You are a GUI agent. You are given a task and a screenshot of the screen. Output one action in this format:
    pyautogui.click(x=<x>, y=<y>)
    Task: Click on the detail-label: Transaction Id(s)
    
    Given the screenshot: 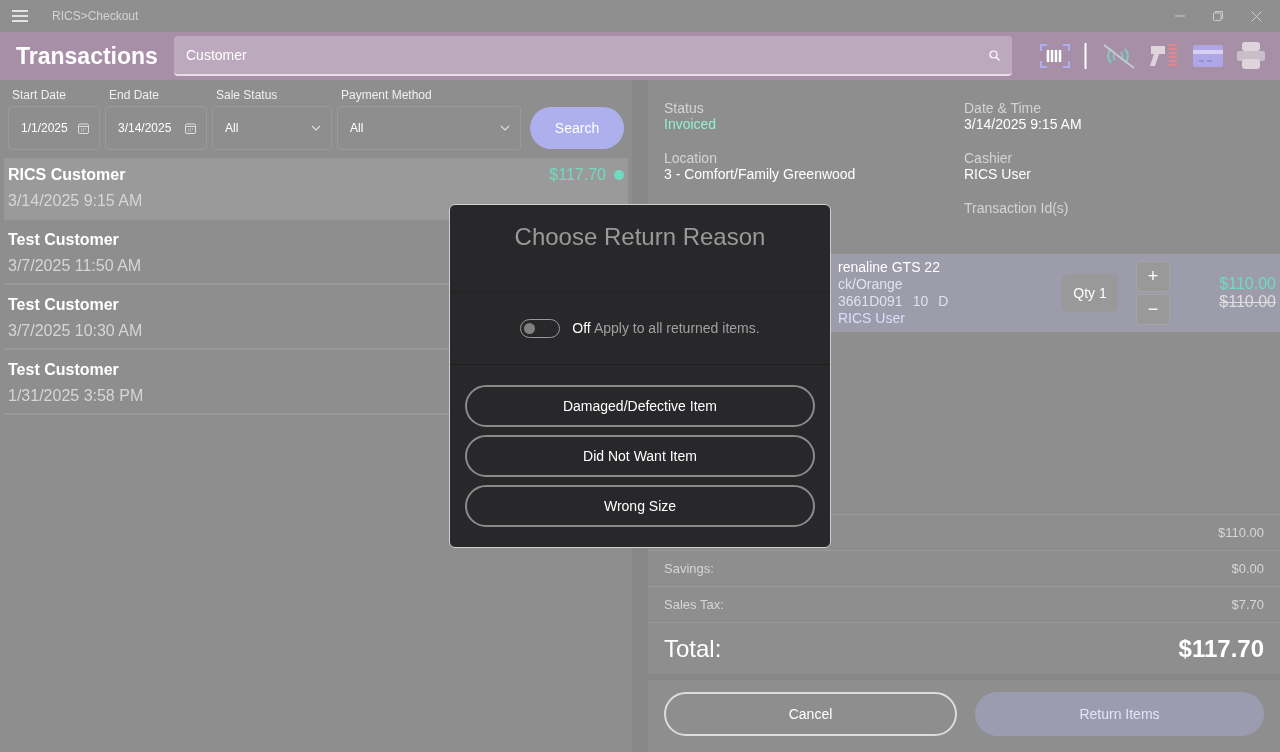 What is the action you would take?
    pyautogui.click(x=1017, y=208)
    